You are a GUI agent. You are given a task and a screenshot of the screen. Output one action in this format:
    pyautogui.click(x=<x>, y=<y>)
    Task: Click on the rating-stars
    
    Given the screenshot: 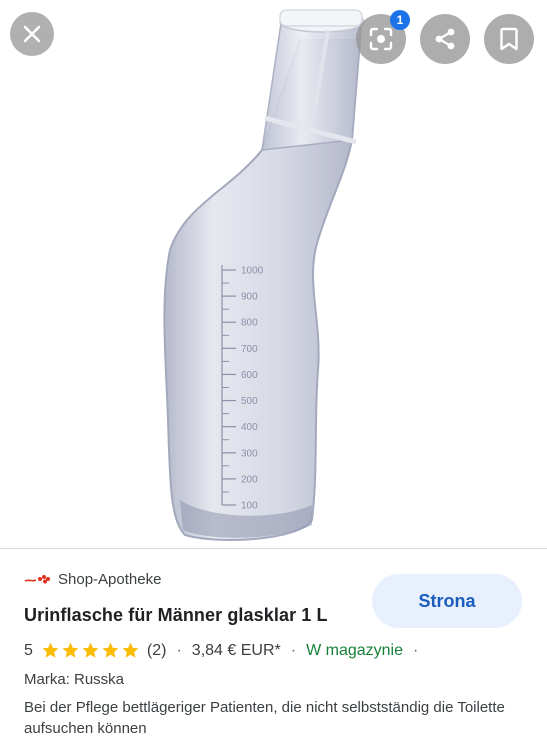 What is the action you would take?
    pyautogui.click(x=91, y=650)
    